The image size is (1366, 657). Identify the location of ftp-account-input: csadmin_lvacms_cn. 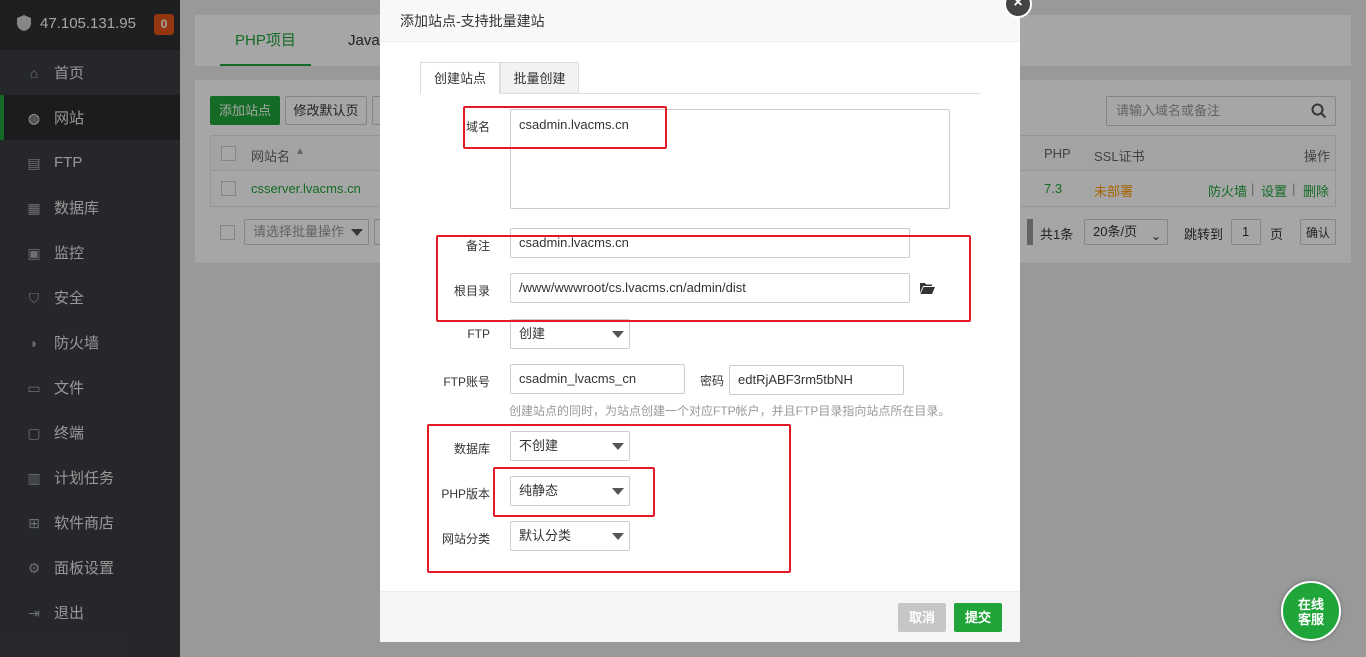
(597, 379).